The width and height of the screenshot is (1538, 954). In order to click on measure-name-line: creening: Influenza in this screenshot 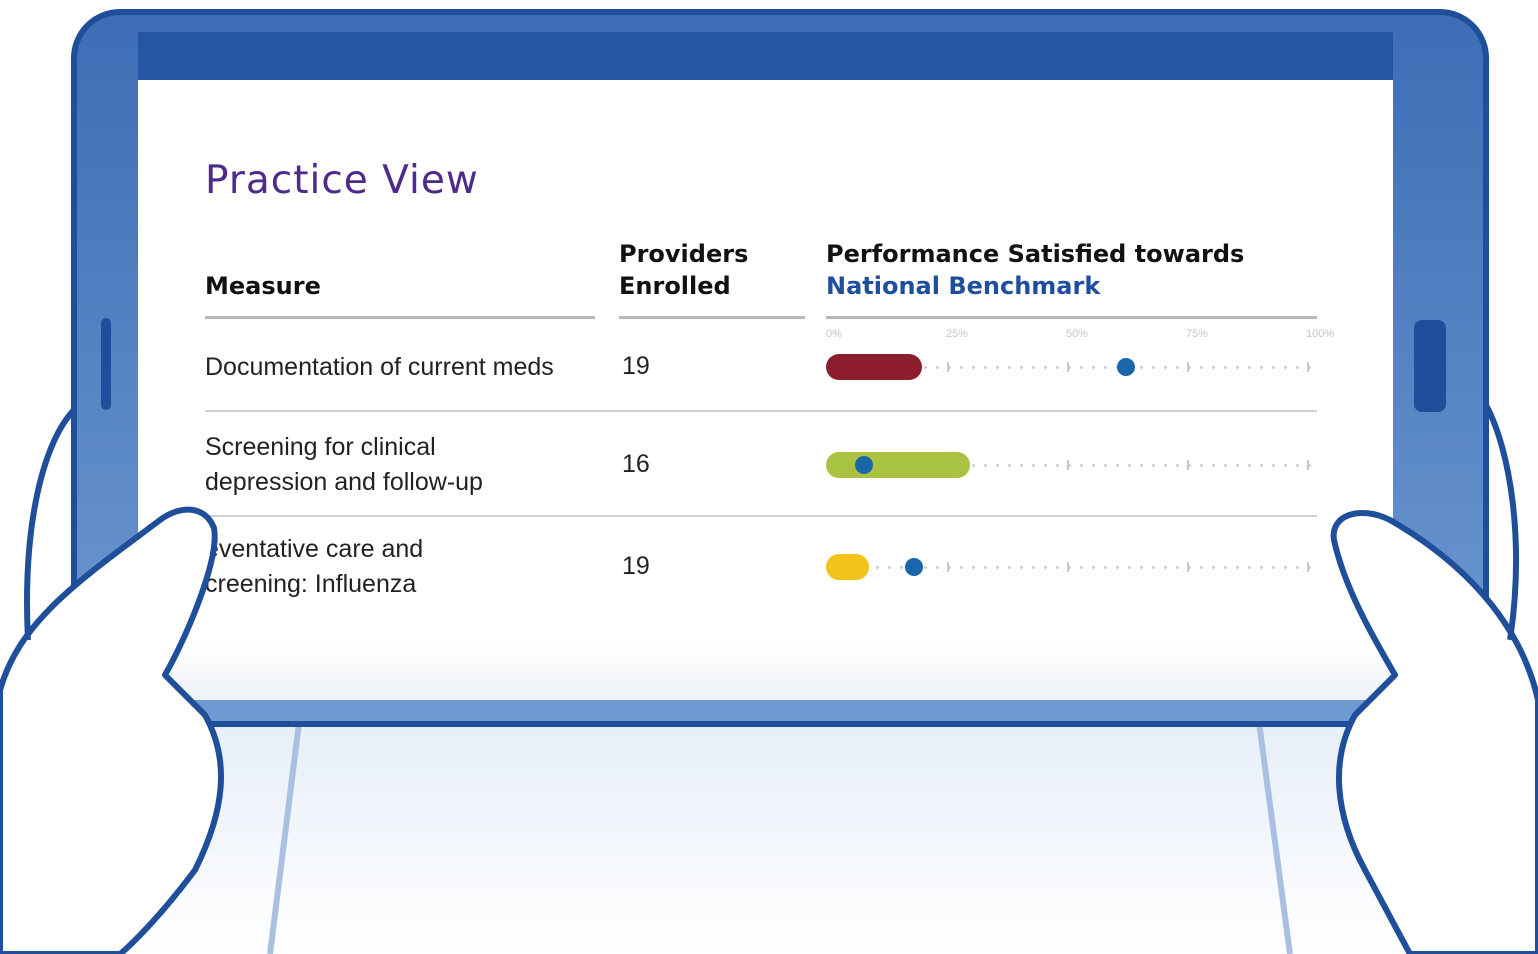, I will do `click(311, 584)`.